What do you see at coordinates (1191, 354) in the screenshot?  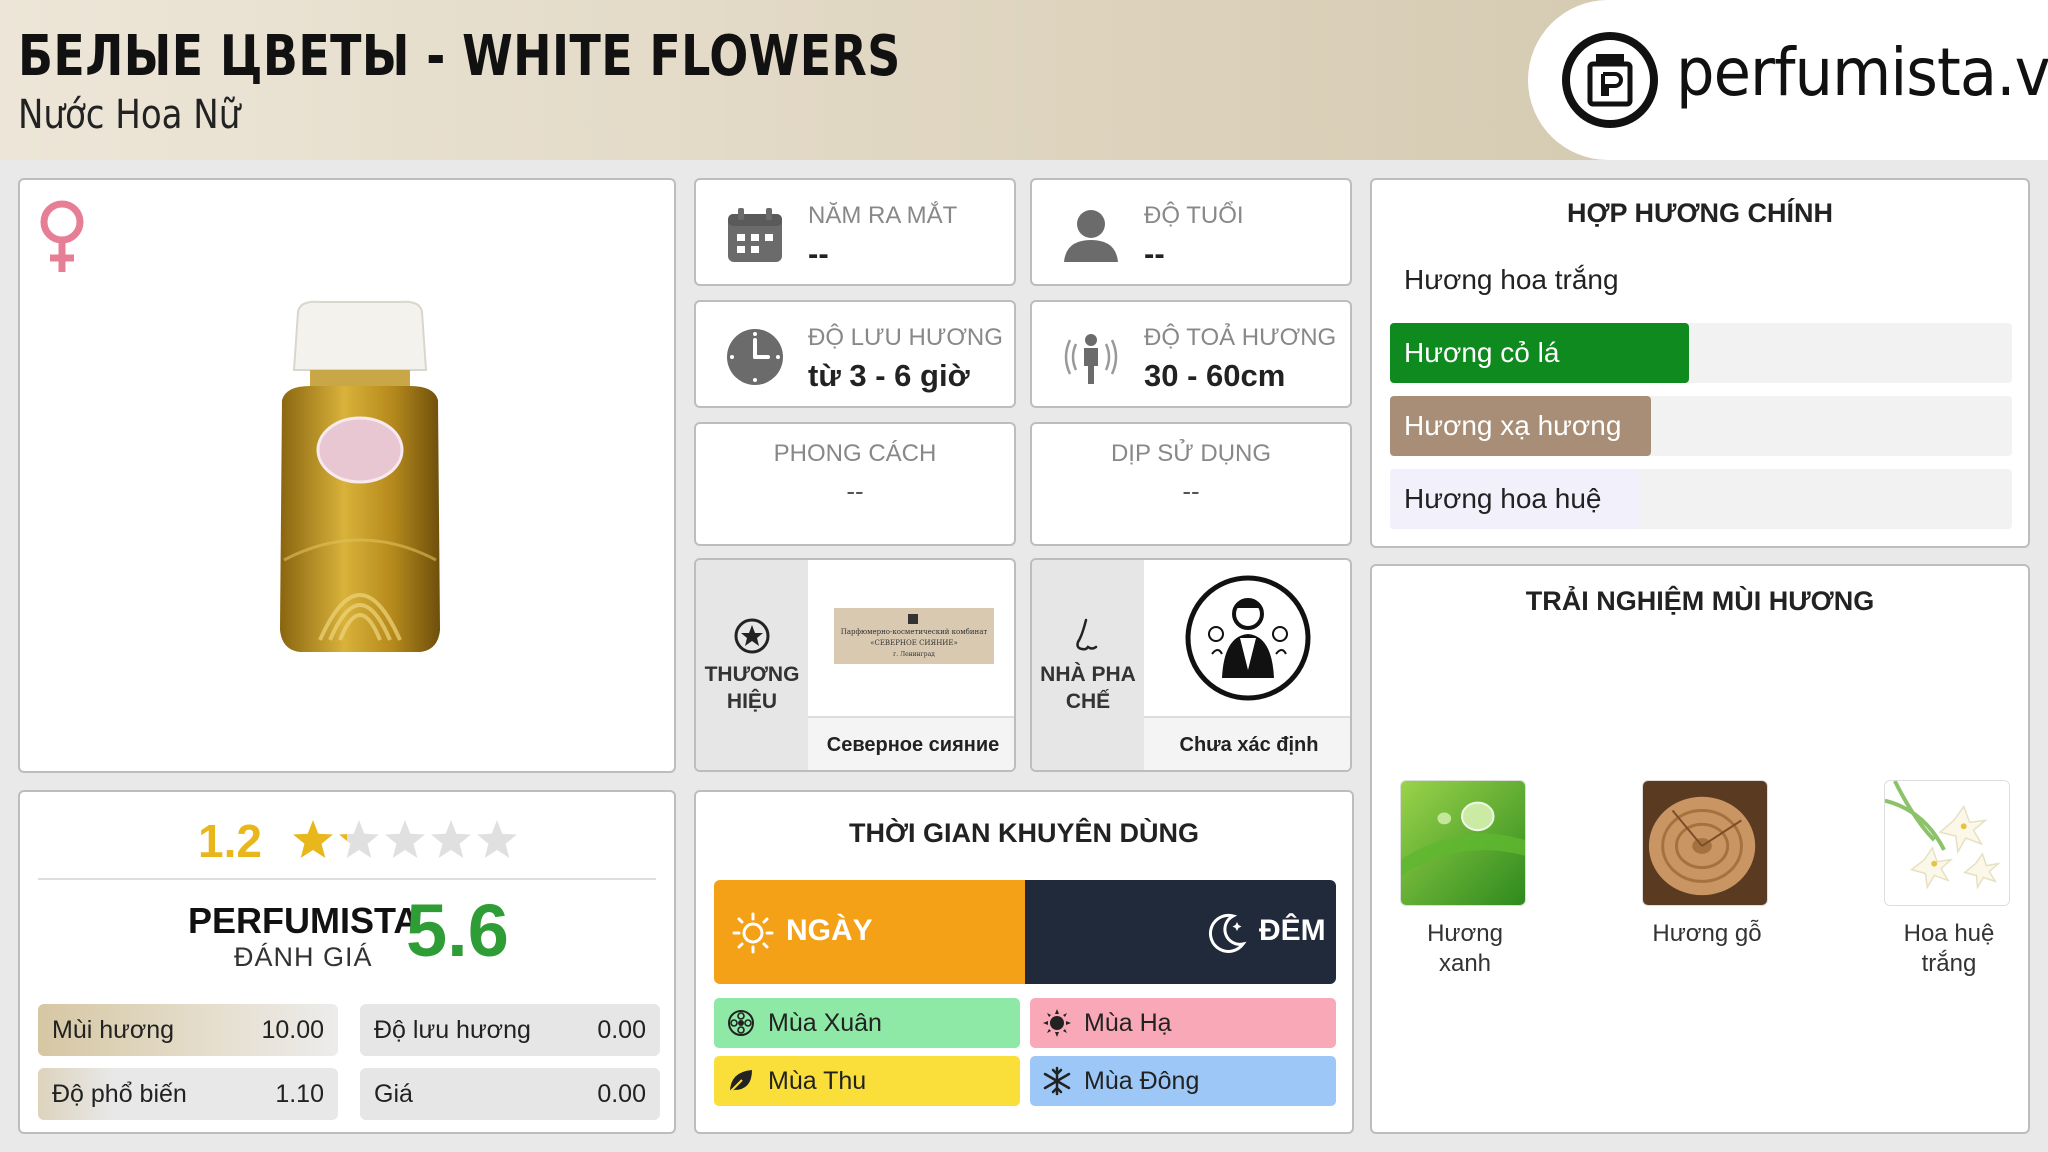 I see `sillage-card: ĐỘ TOẢ HƯƠNG 30 - 60cm` at bounding box center [1191, 354].